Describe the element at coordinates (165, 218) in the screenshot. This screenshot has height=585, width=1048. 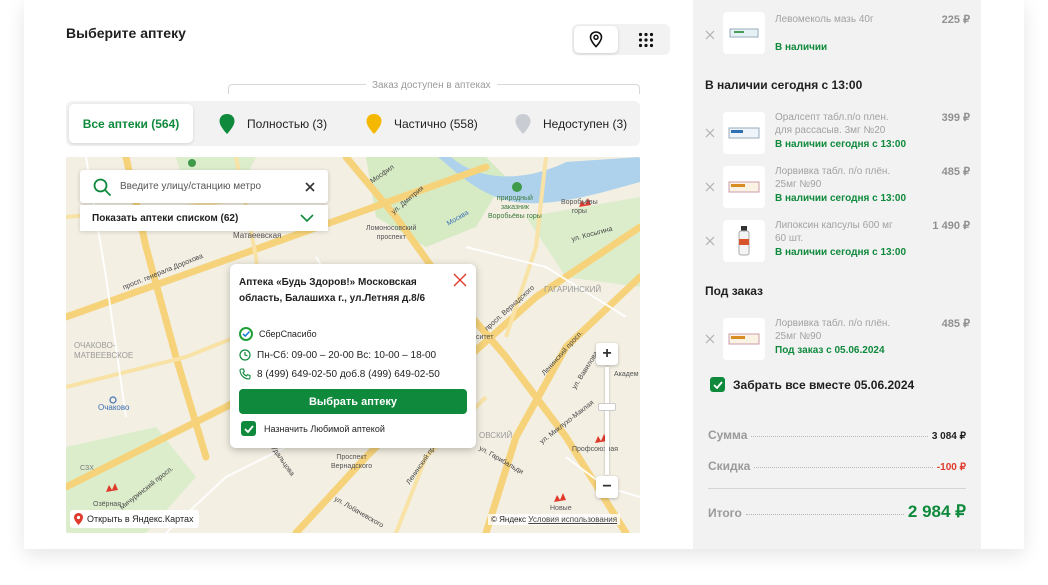
I see `show-list-label: Показать аптеки списком (62)` at that location.